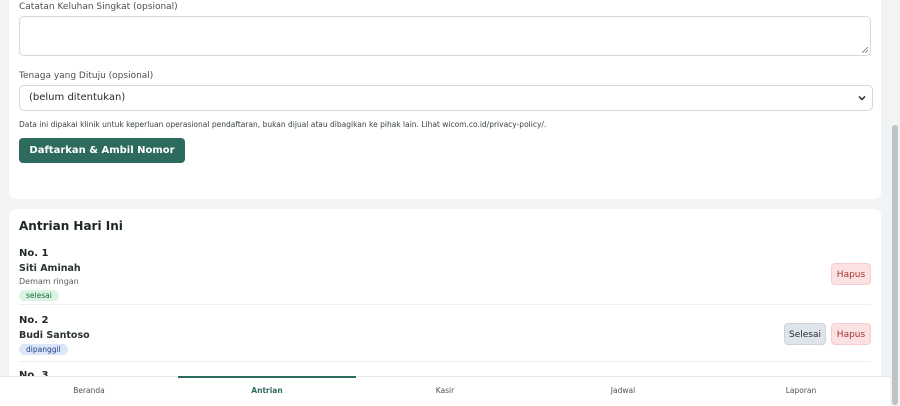 The width and height of the screenshot is (900, 406). I want to click on bottom-nav: Beranda Antrian Kasir Jadwal Laporan, so click(445, 391).